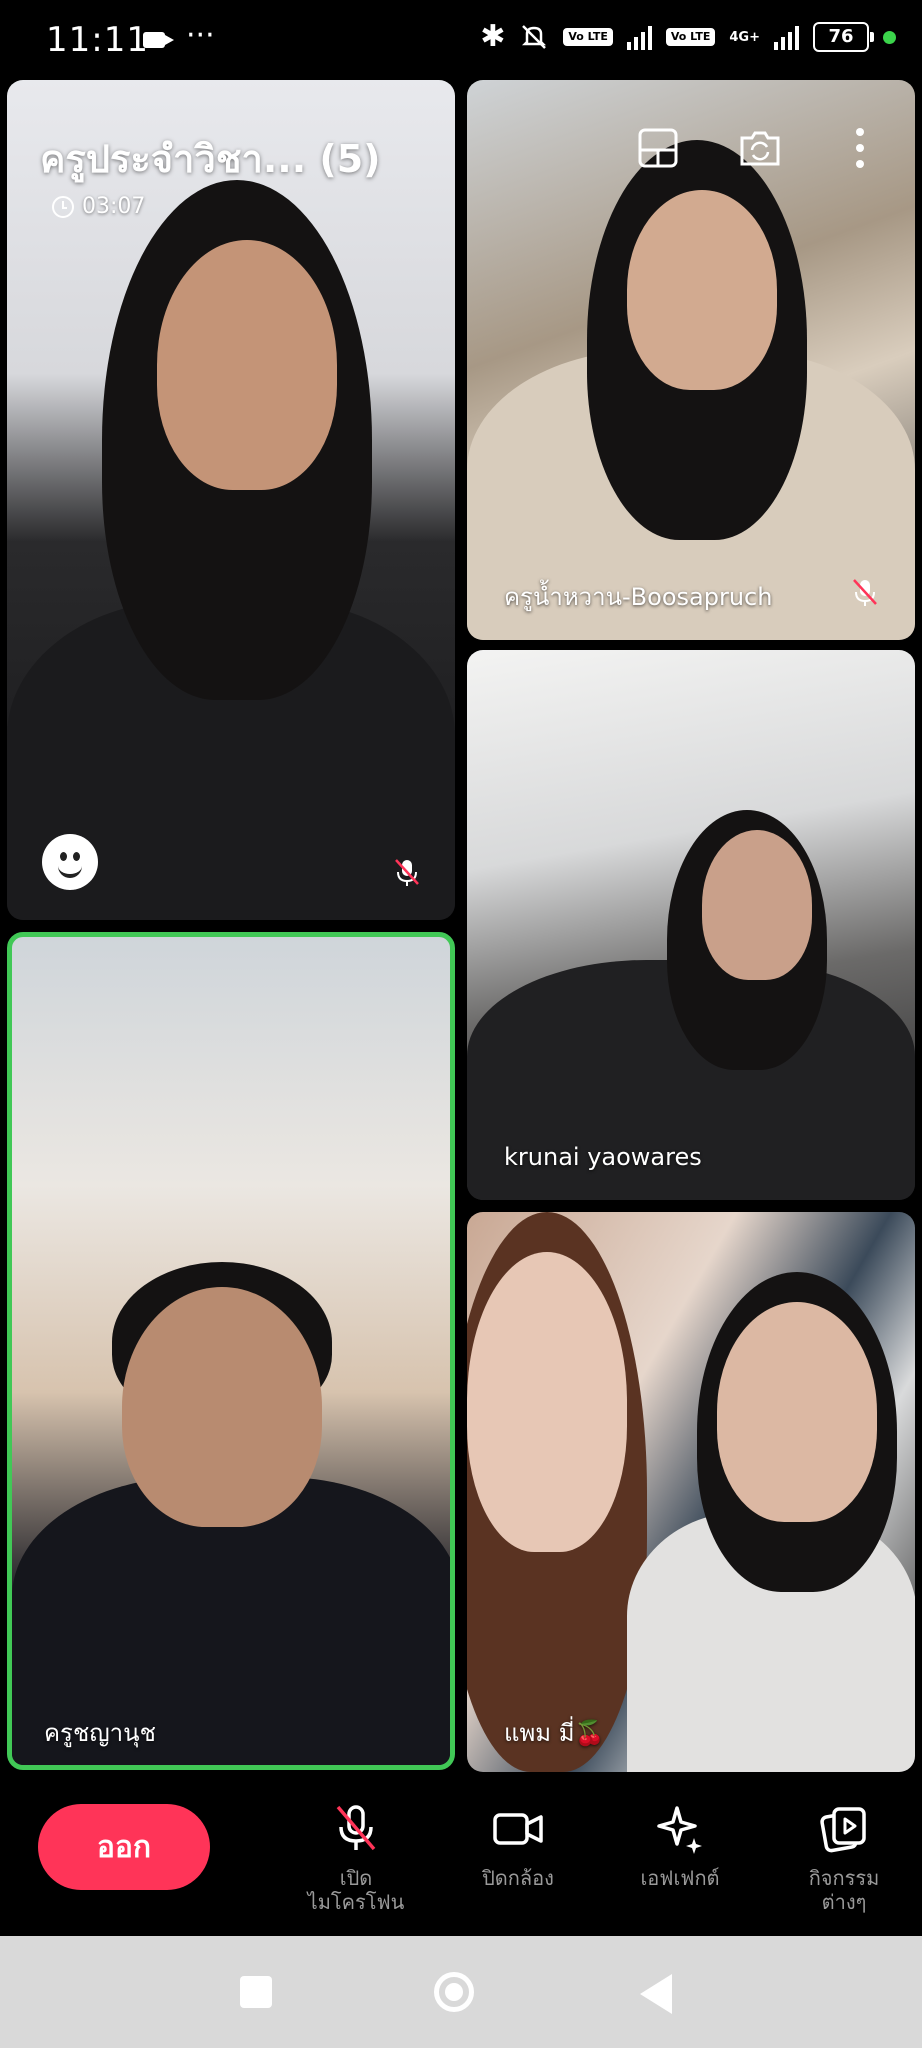  What do you see at coordinates (518, 1878) in the screenshot?
I see `camera-label: ปิดกล้อง` at bounding box center [518, 1878].